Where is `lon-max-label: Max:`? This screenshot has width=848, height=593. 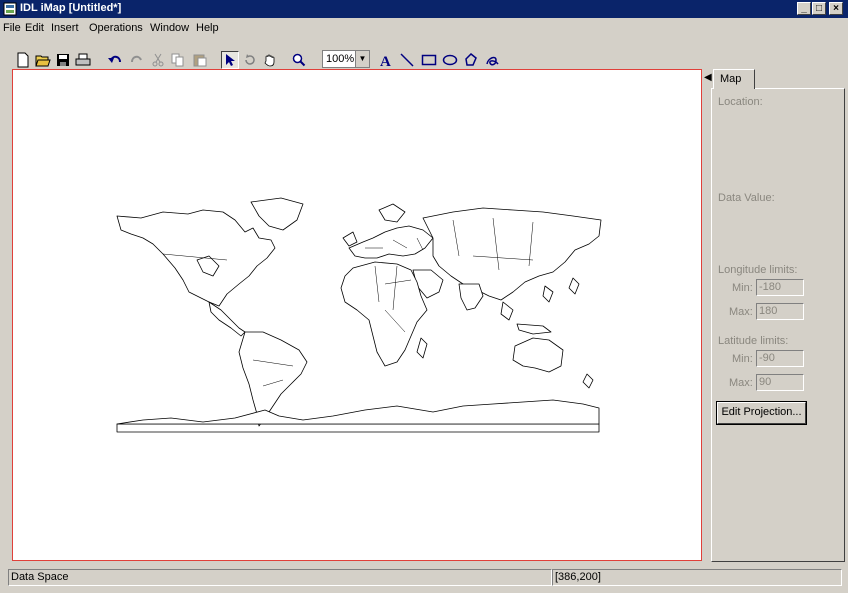 lon-max-label: Max: is located at coordinates (741, 312).